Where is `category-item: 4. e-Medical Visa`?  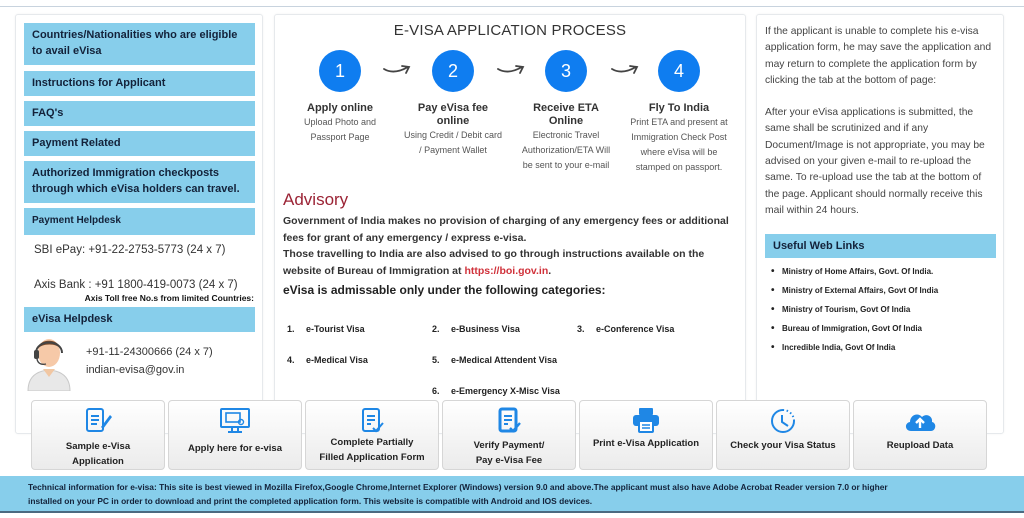
category-item: 4. e-Medical Visa is located at coordinates (327, 360).